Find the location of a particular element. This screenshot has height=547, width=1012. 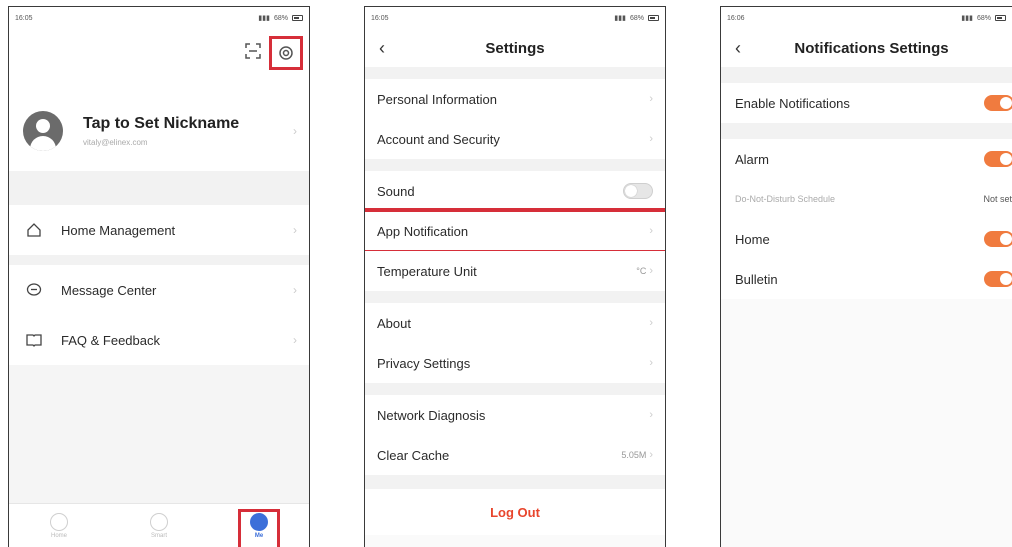

page-title: Notifications Settings is located at coordinates (871, 48).